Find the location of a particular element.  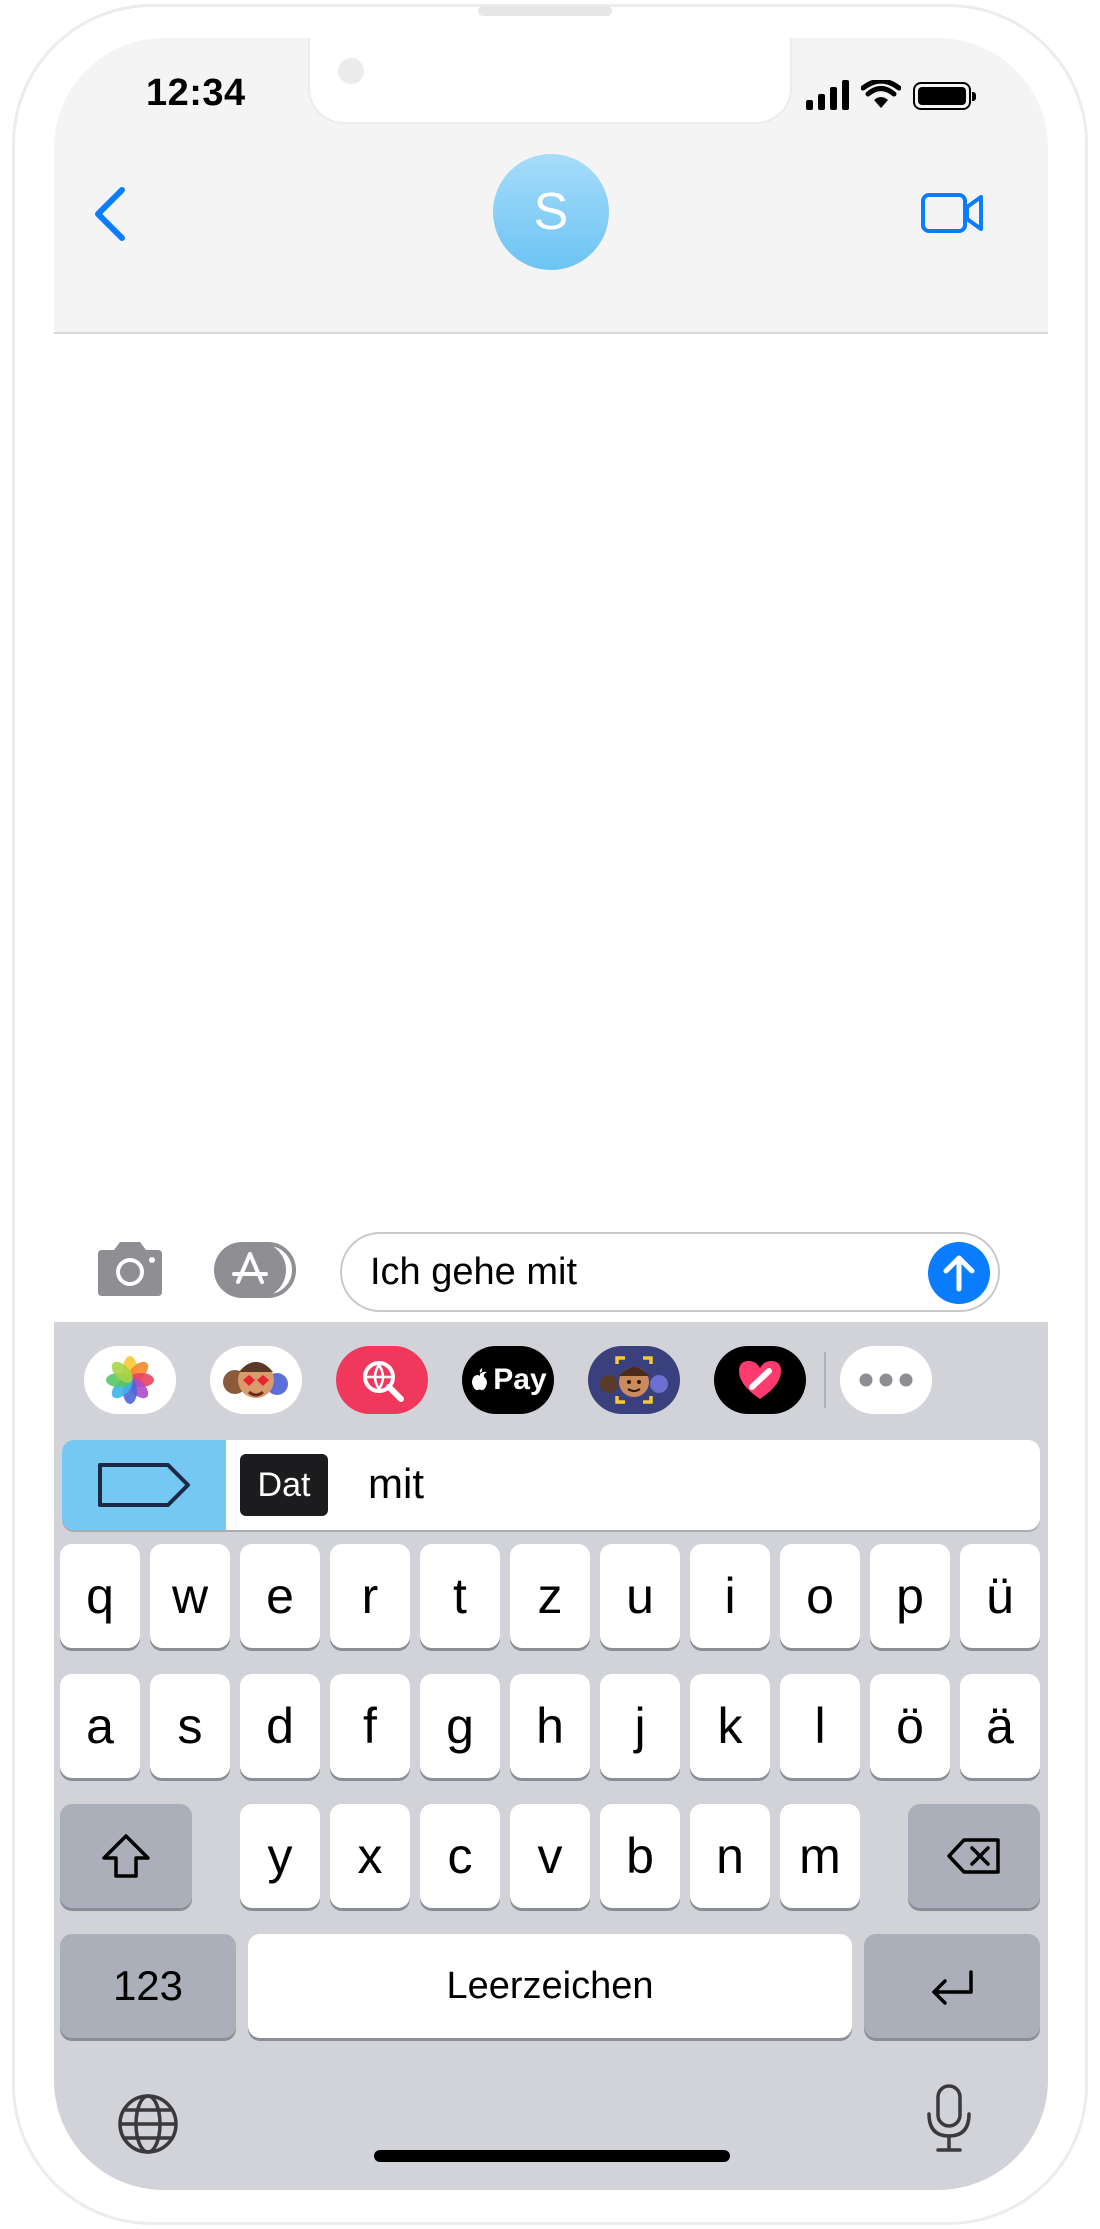

send-button is located at coordinates (959, 1273).